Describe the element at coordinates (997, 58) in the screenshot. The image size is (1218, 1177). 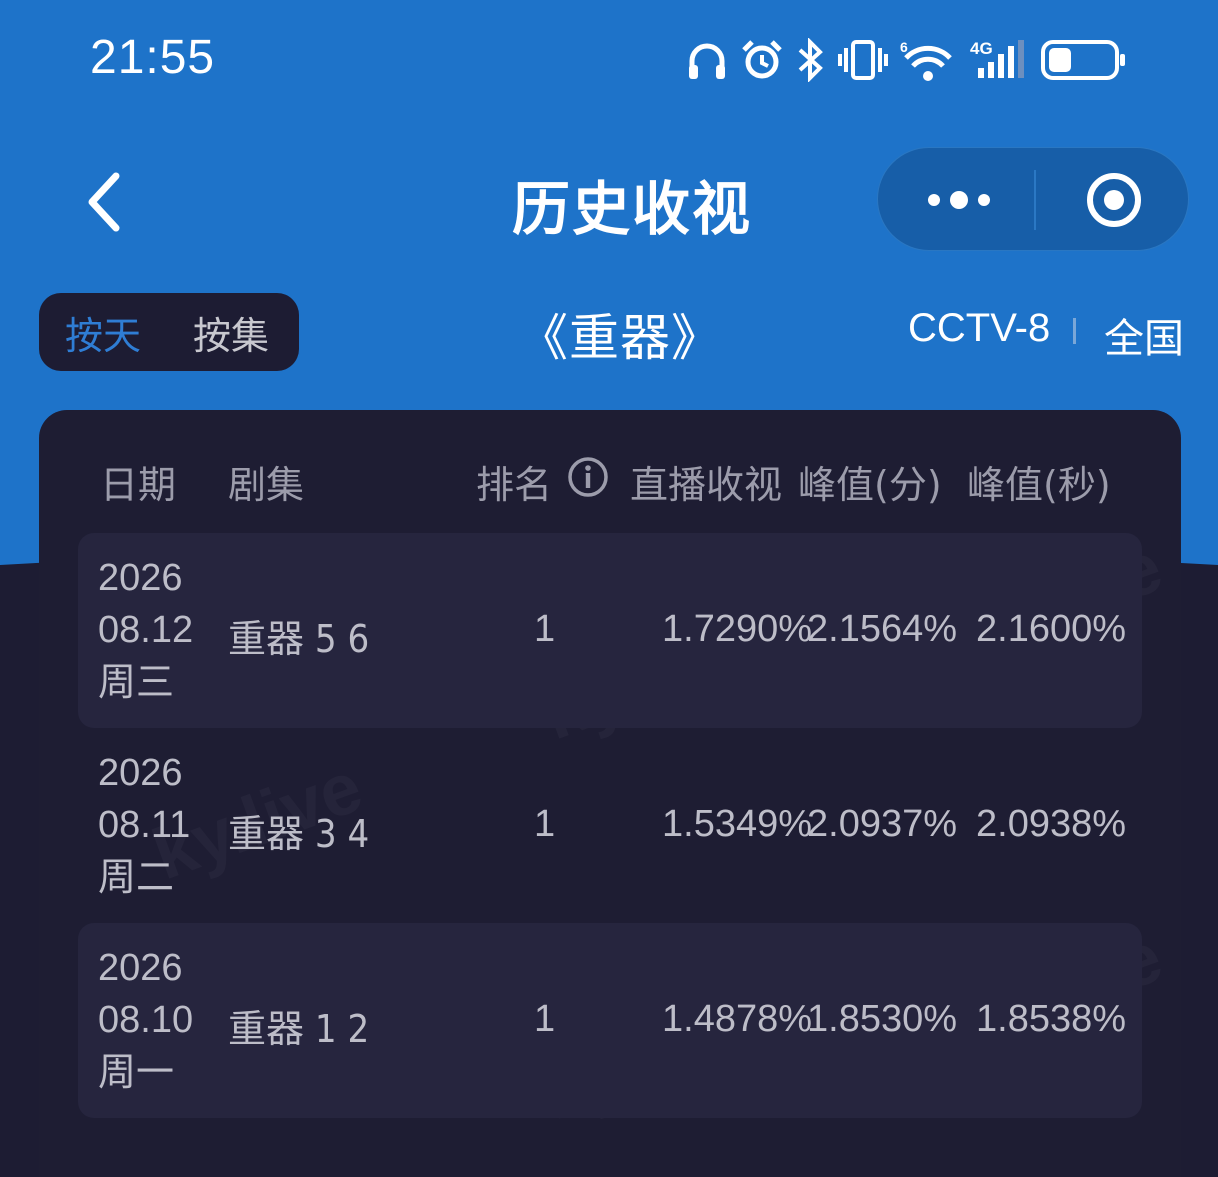
I see `signal-icon: 4G` at that location.